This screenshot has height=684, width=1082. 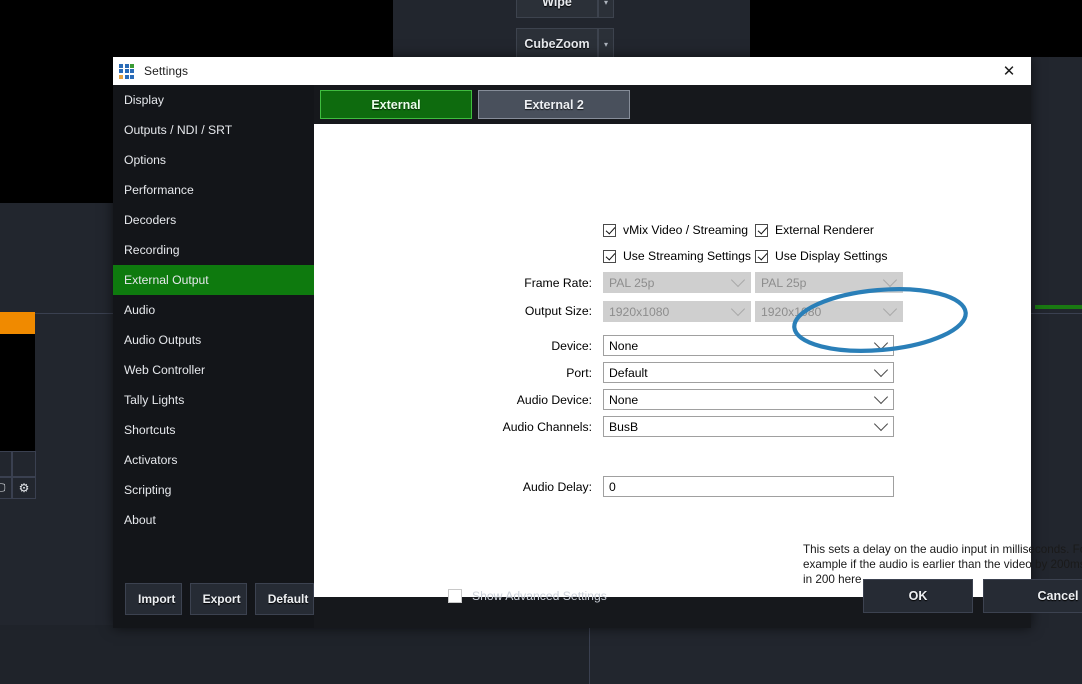 I want to click on sidebar-item-label: Scripting, so click(x=148, y=490).